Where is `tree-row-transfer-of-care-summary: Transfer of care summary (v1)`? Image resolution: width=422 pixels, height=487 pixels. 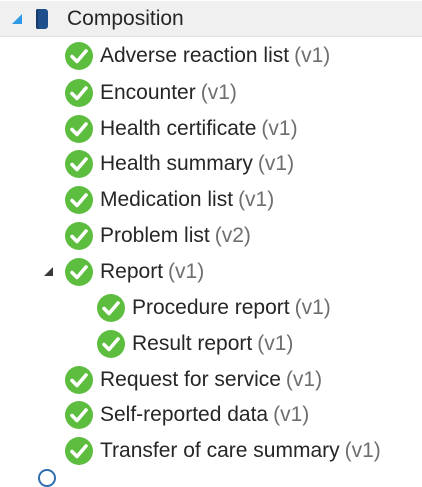 tree-row-transfer-of-care-summary: Transfer of care summary (v1) is located at coordinates (211, 451).